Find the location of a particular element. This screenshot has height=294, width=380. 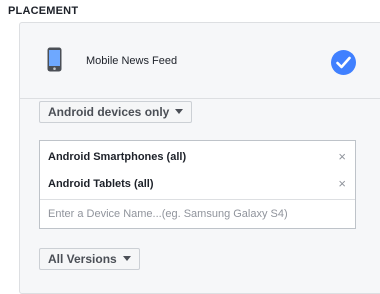

device-name-input is located at coordinates (197, 214).